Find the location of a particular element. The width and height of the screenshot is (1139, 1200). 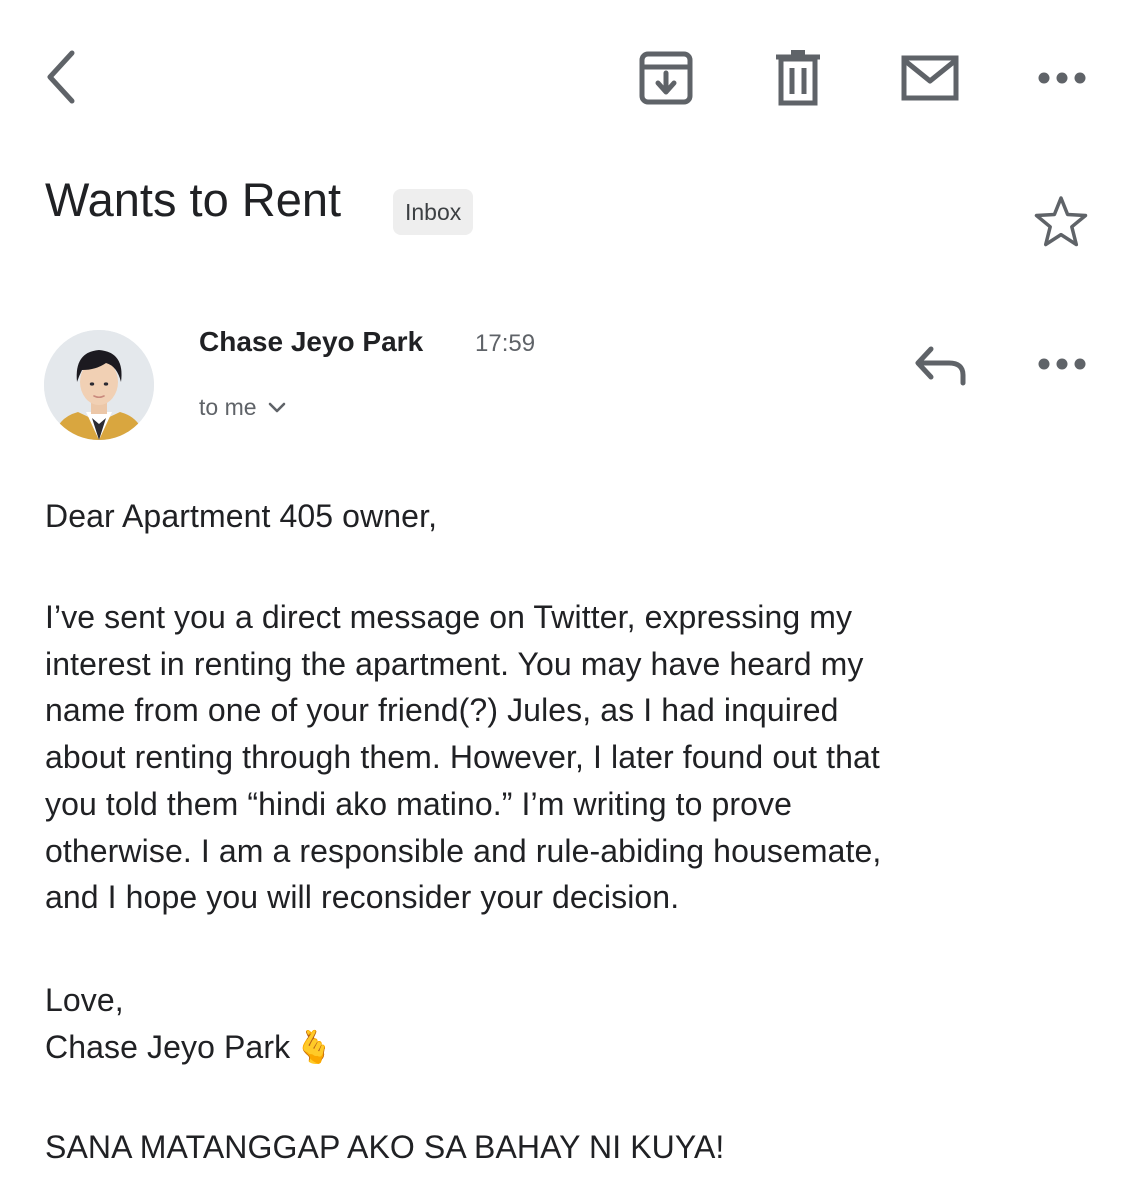

message-closing: Love, Chase Jeyo Park 🫰 is located at coordinates (575, 1023).